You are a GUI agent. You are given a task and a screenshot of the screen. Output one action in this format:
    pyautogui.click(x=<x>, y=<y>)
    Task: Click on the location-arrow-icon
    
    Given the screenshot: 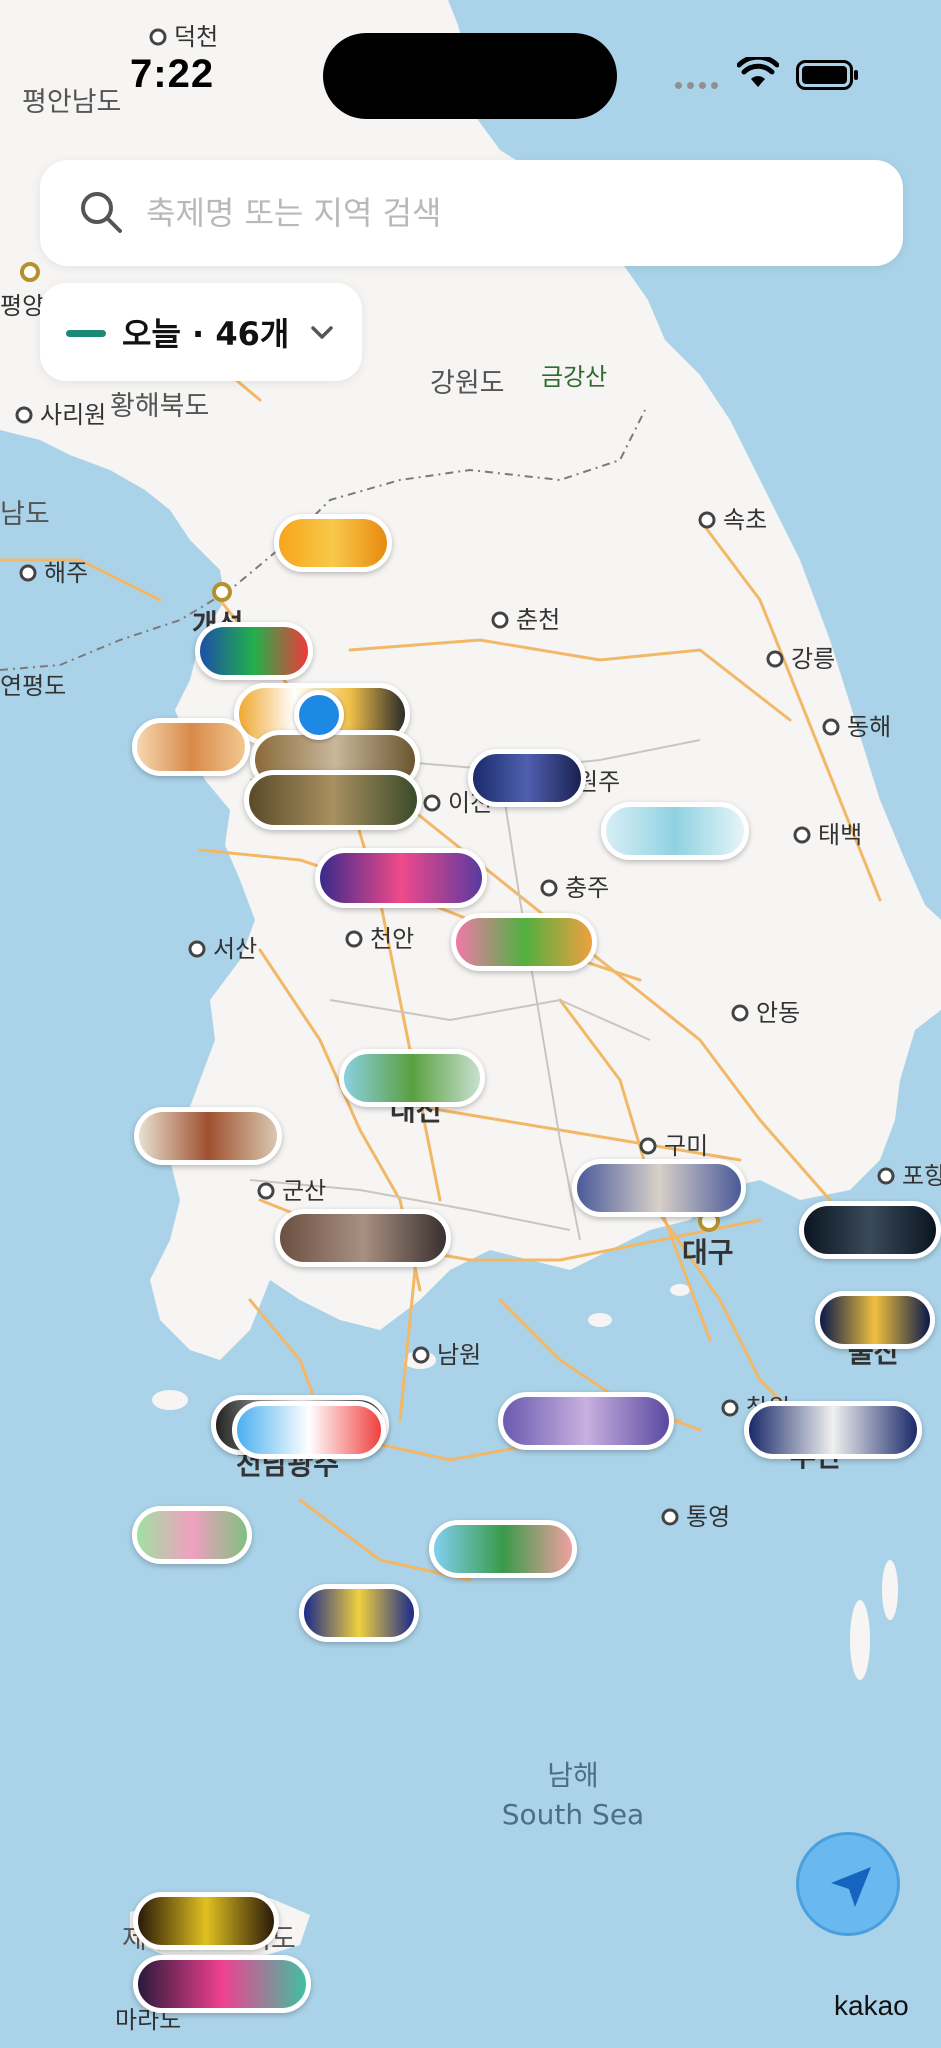 What is the action you would take?
    pyautogui.click(x=851, y=1887)
    